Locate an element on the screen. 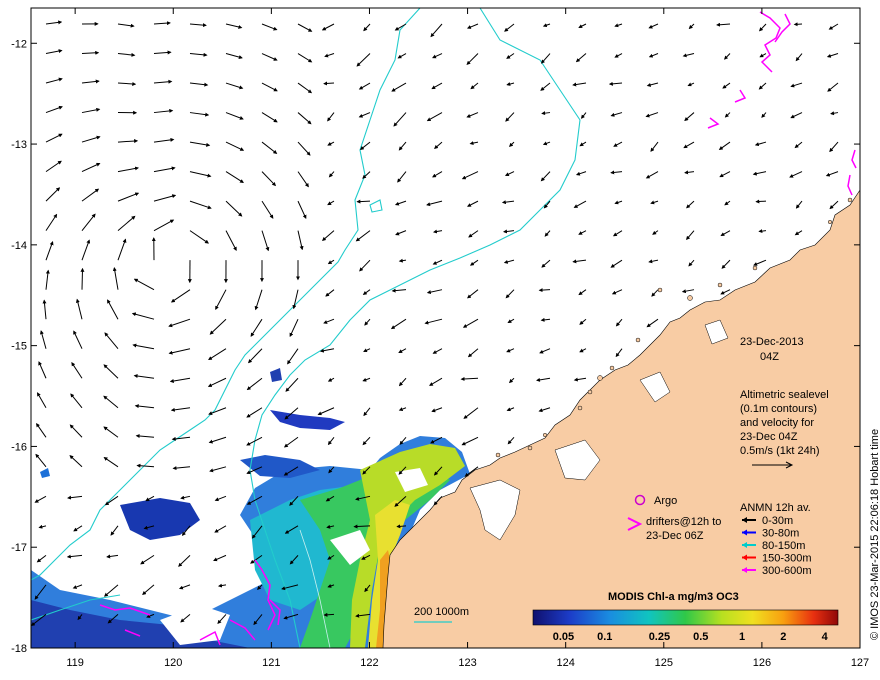 The height and width of the screenshot is (680, 880). anmn-depth-label: 150-300m is located at coordinates (787, 559).